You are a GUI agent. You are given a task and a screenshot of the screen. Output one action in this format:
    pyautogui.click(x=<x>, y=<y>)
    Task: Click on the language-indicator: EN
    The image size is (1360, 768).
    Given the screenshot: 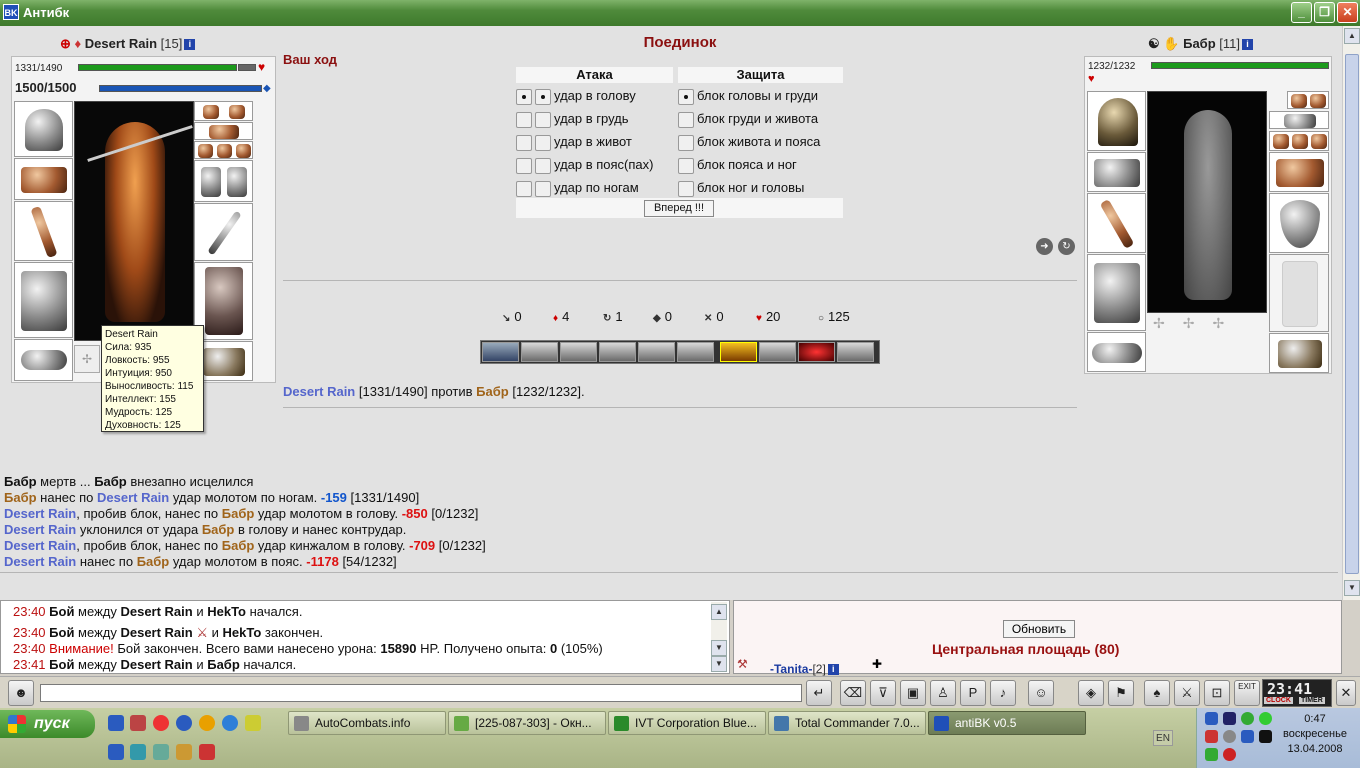 What is the action you would take?
    pyautogui.click(x=1163, y=738)
    